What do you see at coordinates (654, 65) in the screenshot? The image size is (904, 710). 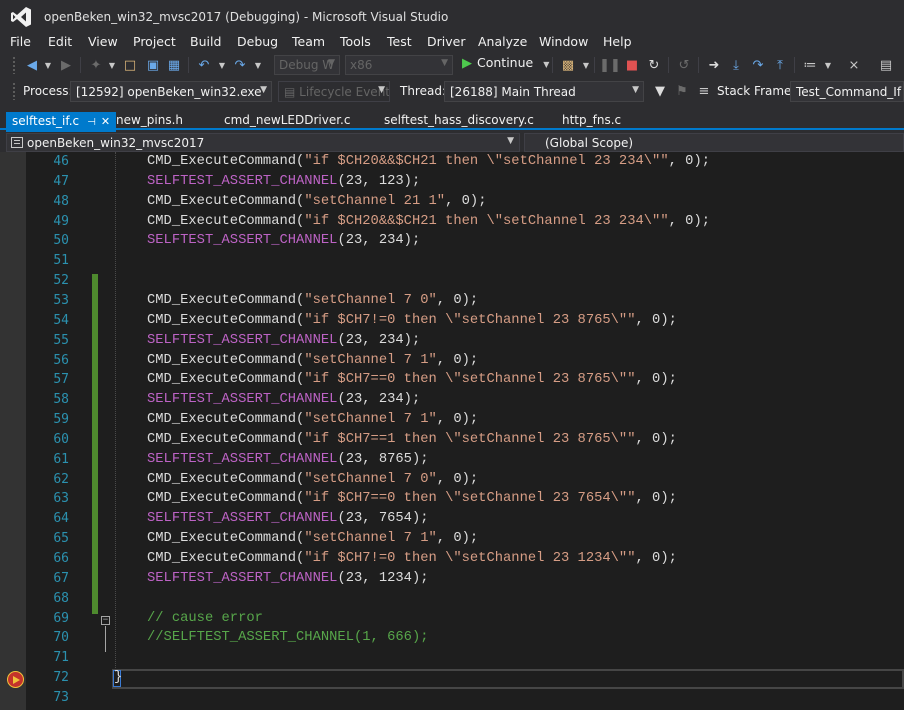 I see `restart-icon: ↻` at bounding box center [654, 65].